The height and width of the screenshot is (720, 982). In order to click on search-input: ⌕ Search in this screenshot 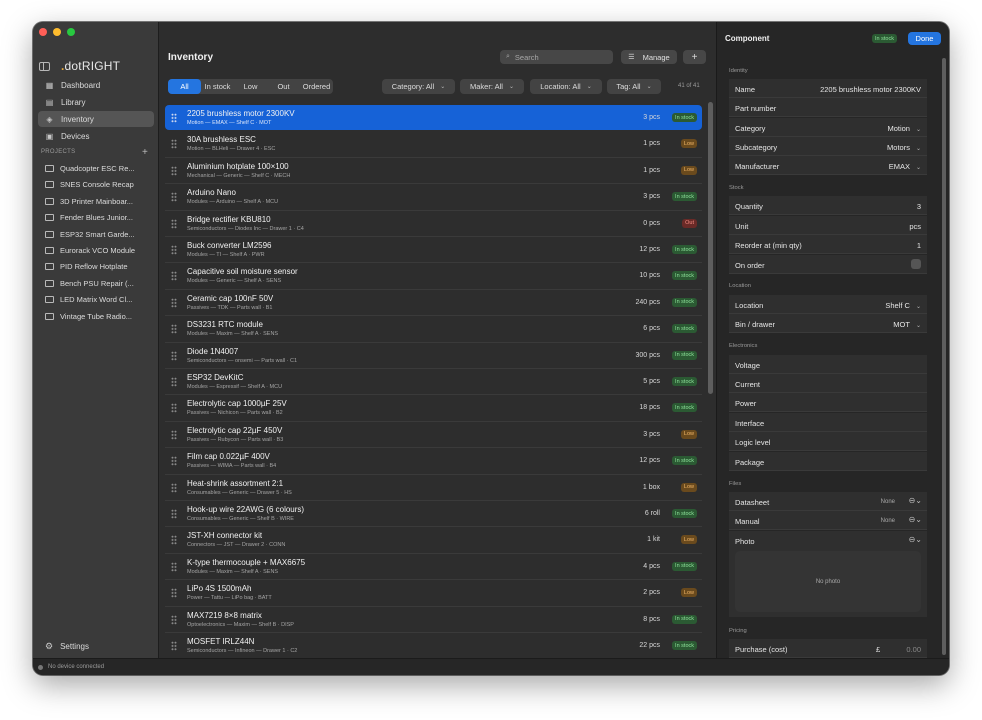, I will do `click(556, 57)`.